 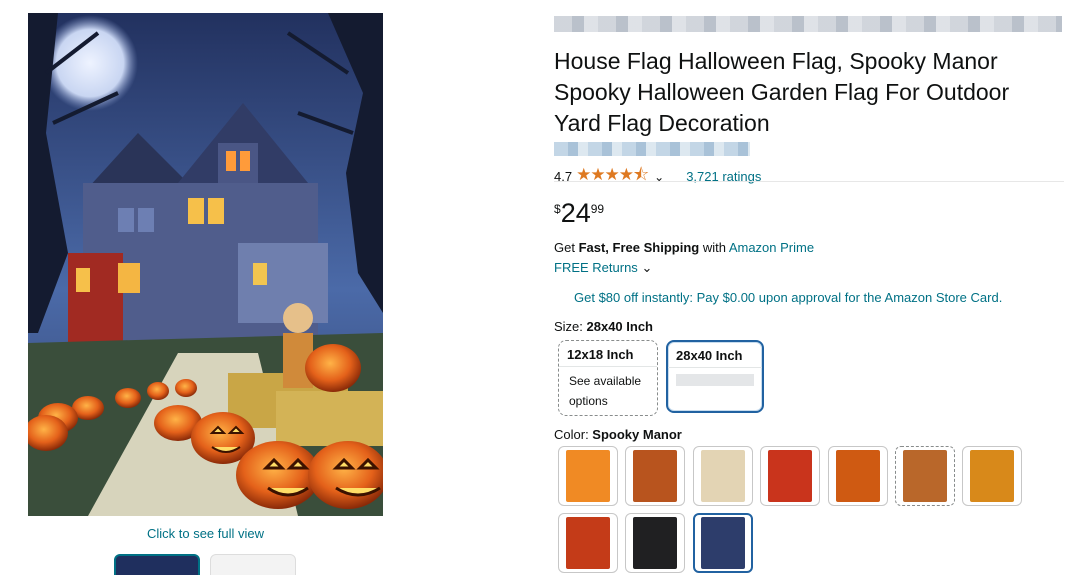 I want to click on price-whole: 24, so click(x=575, y=213).